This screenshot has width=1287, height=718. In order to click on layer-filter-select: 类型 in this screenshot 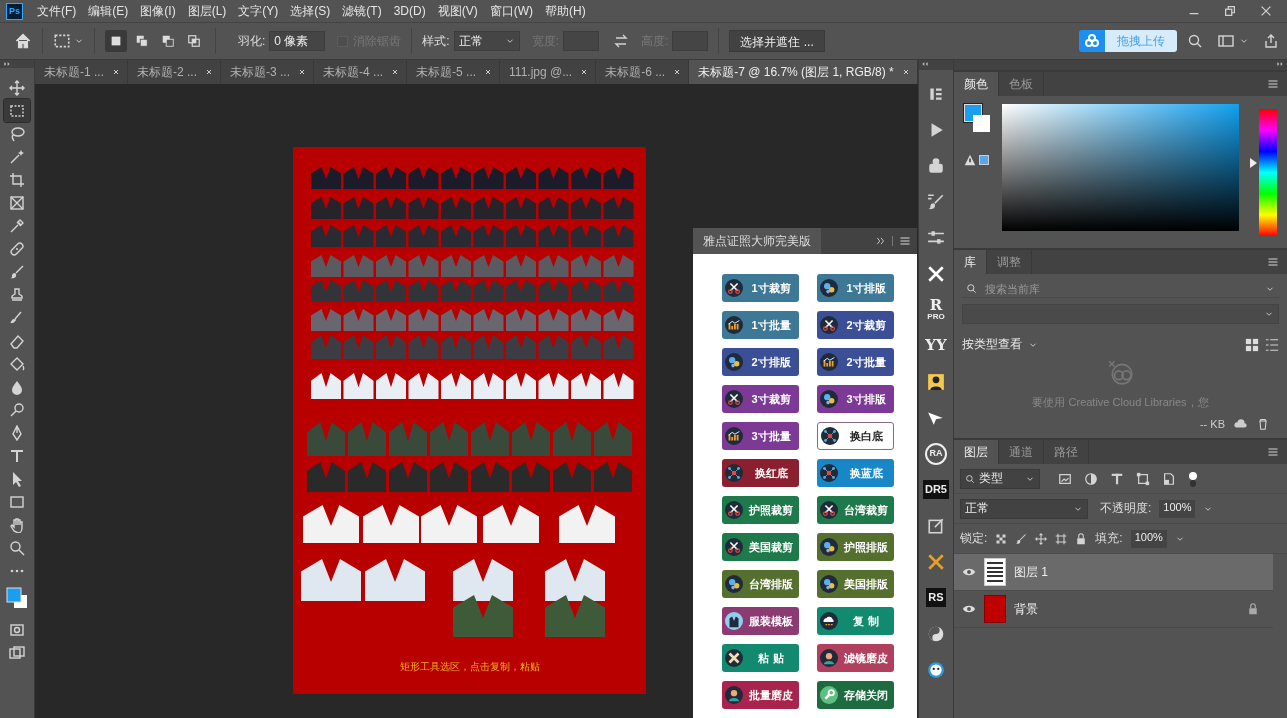, I will do `click(1000, 478)`.